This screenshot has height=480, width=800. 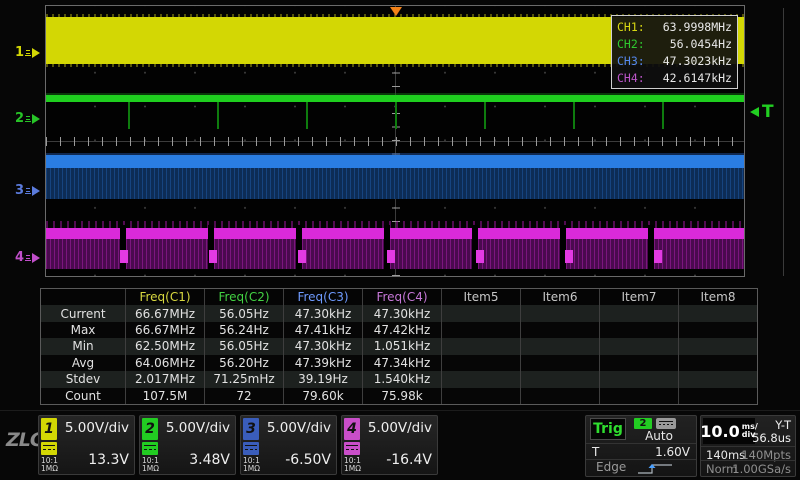 I want to click on ch4-ground-icon, so click(x=28, y=257).